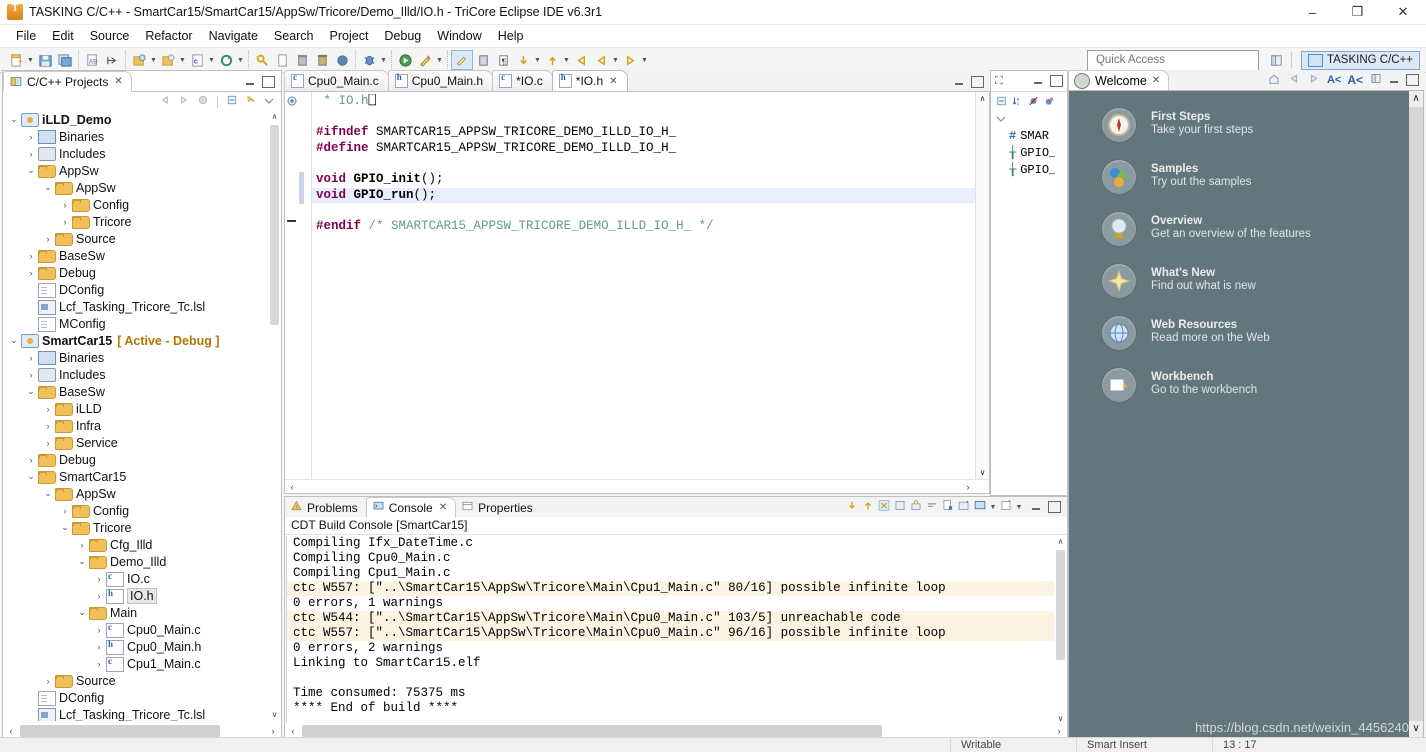 The width and height of the screenshot is (1426, 752). Describe the element at coordinates (630, 60) in the screenshot. I see `forward-nav-icon` at that location.